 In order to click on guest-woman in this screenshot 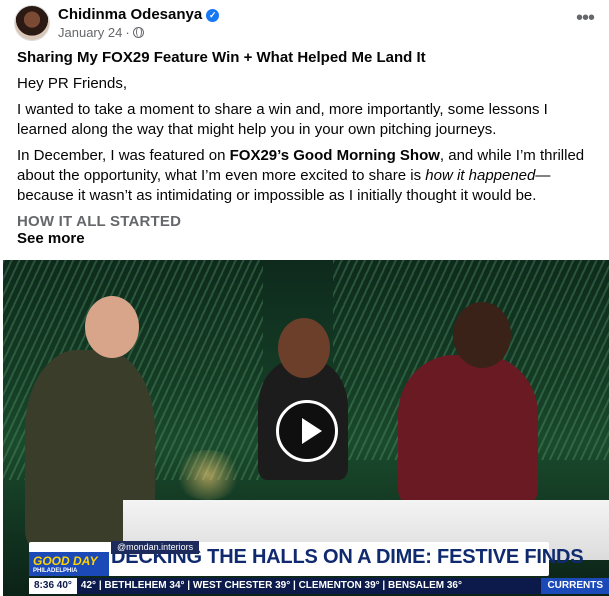, I will do `click(468, 430)`.